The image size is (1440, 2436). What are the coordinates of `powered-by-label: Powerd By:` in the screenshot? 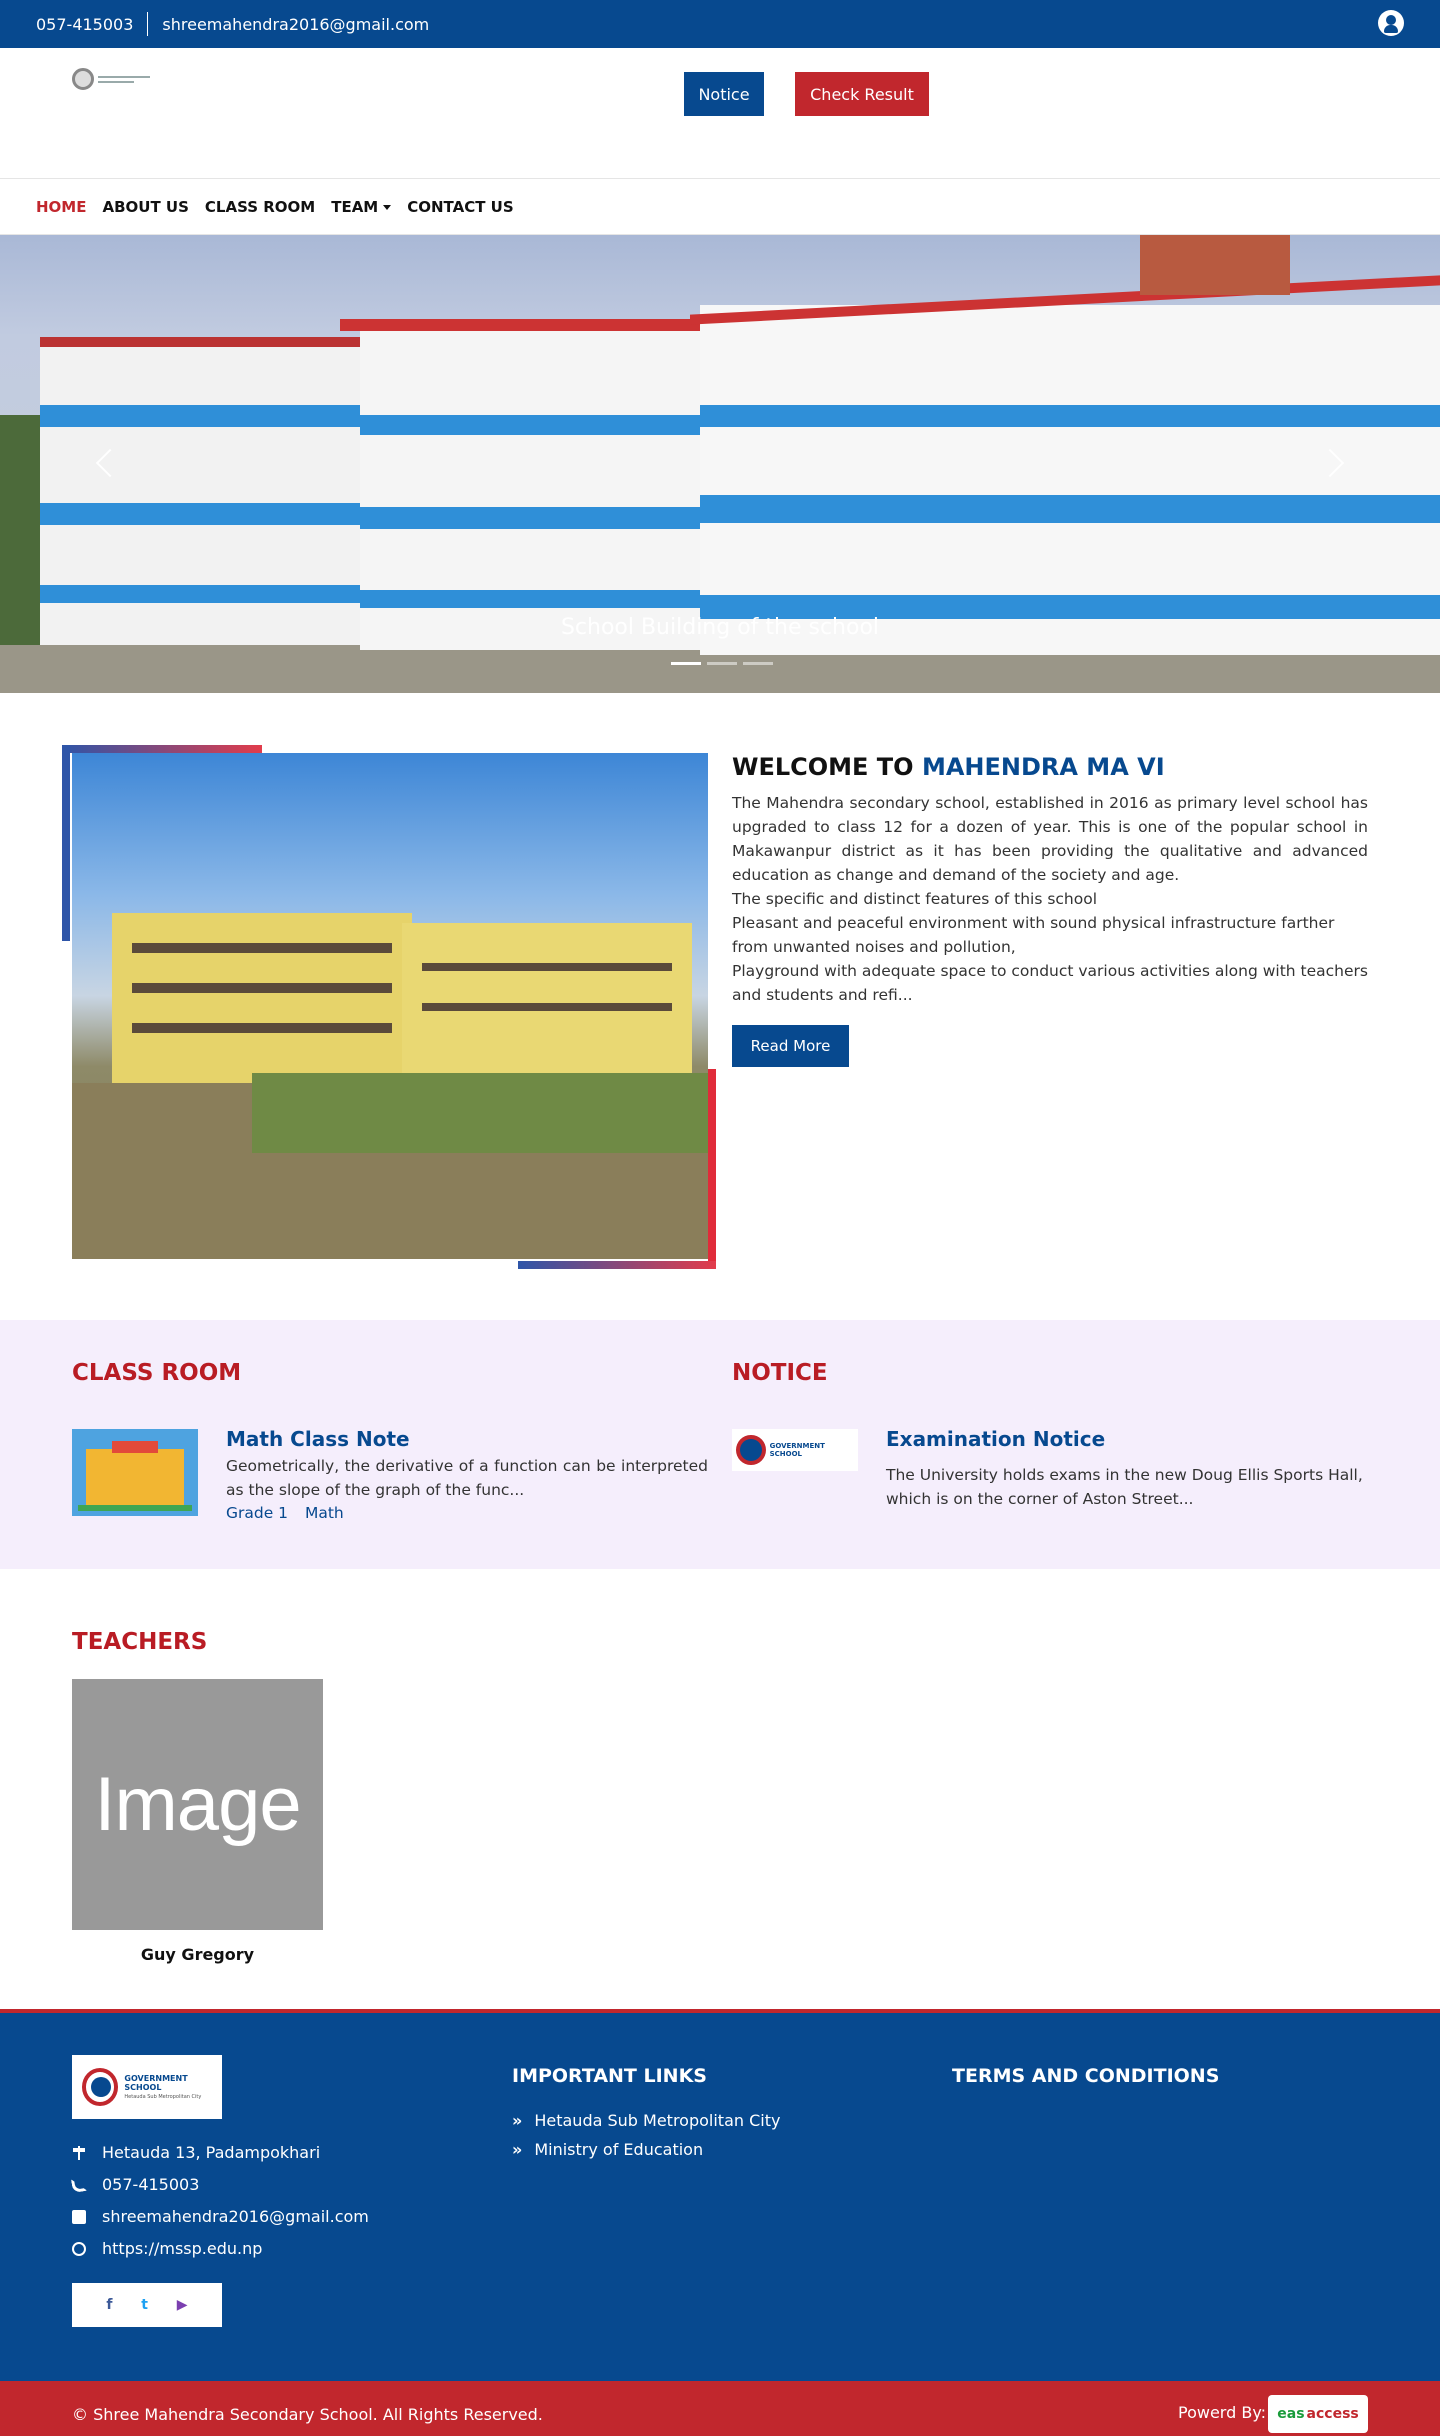 It's located at (1222, 2412).